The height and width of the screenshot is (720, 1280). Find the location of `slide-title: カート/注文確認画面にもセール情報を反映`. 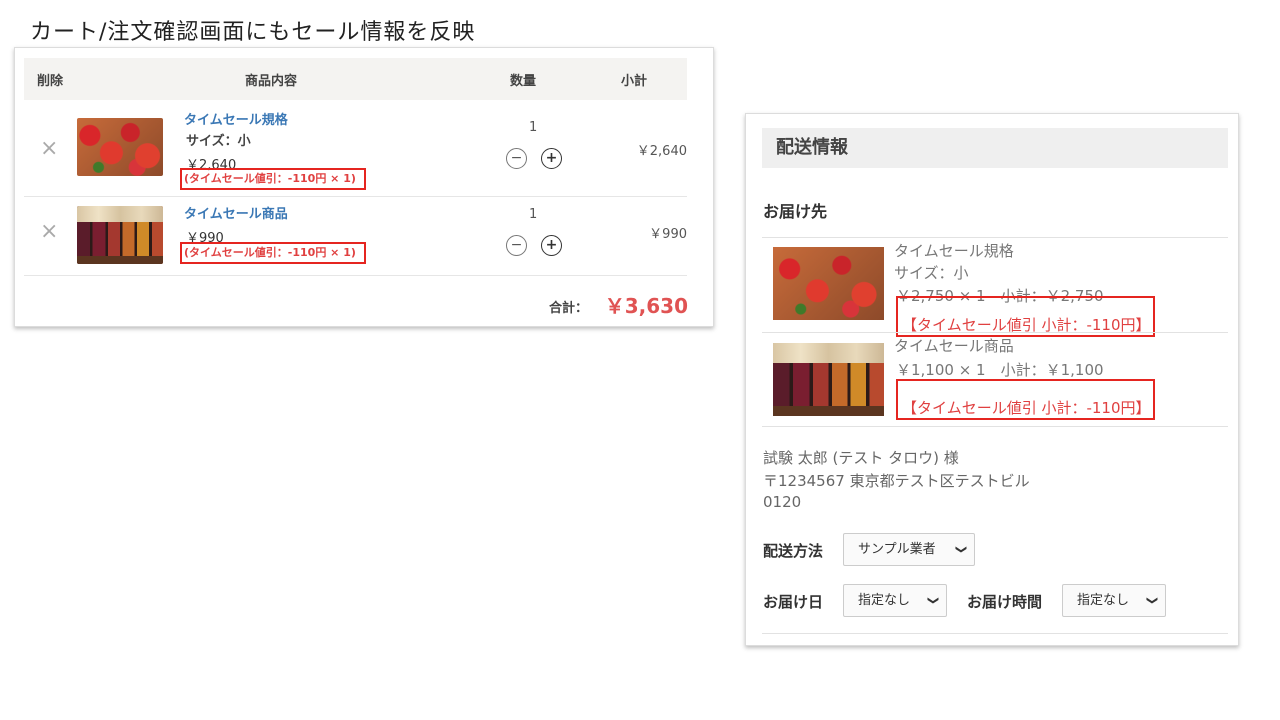

slide-title: カート/注文確認画面にもセール情報を反映 is located at coordinates (253, 32).